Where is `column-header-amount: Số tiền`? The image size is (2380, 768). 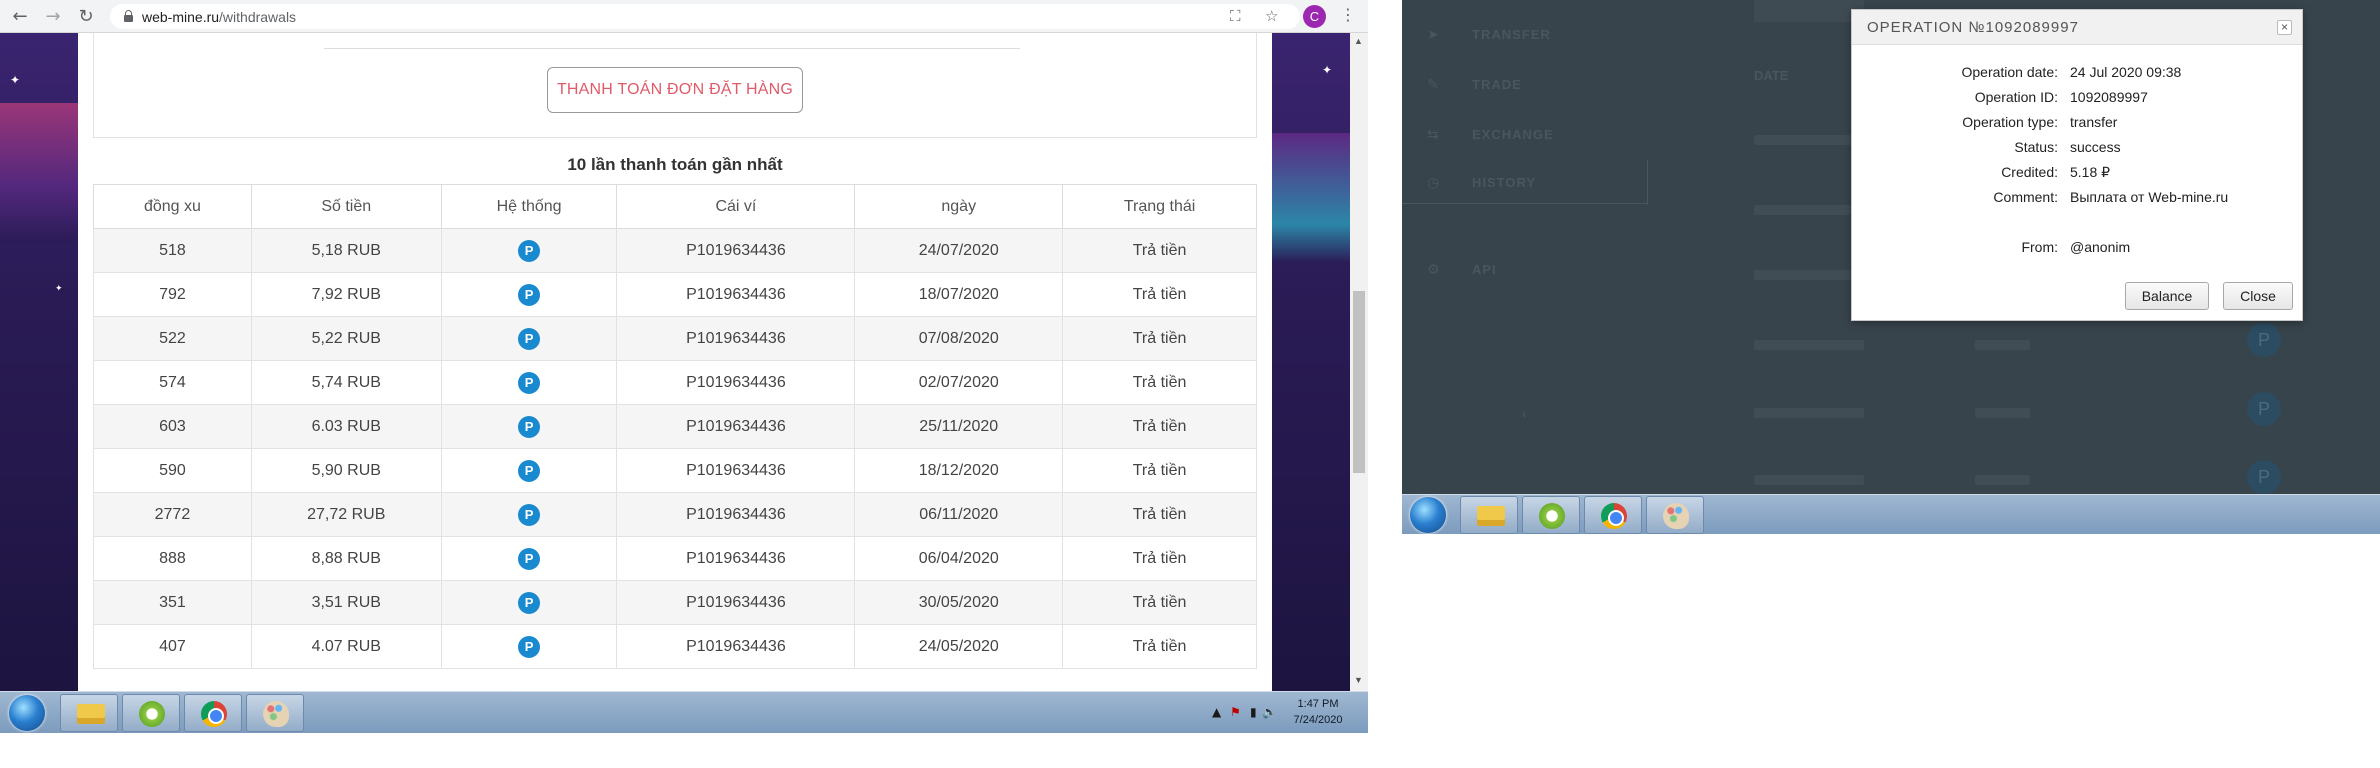
column-header-amount: Số tiền is located at coordinates (346, 206).